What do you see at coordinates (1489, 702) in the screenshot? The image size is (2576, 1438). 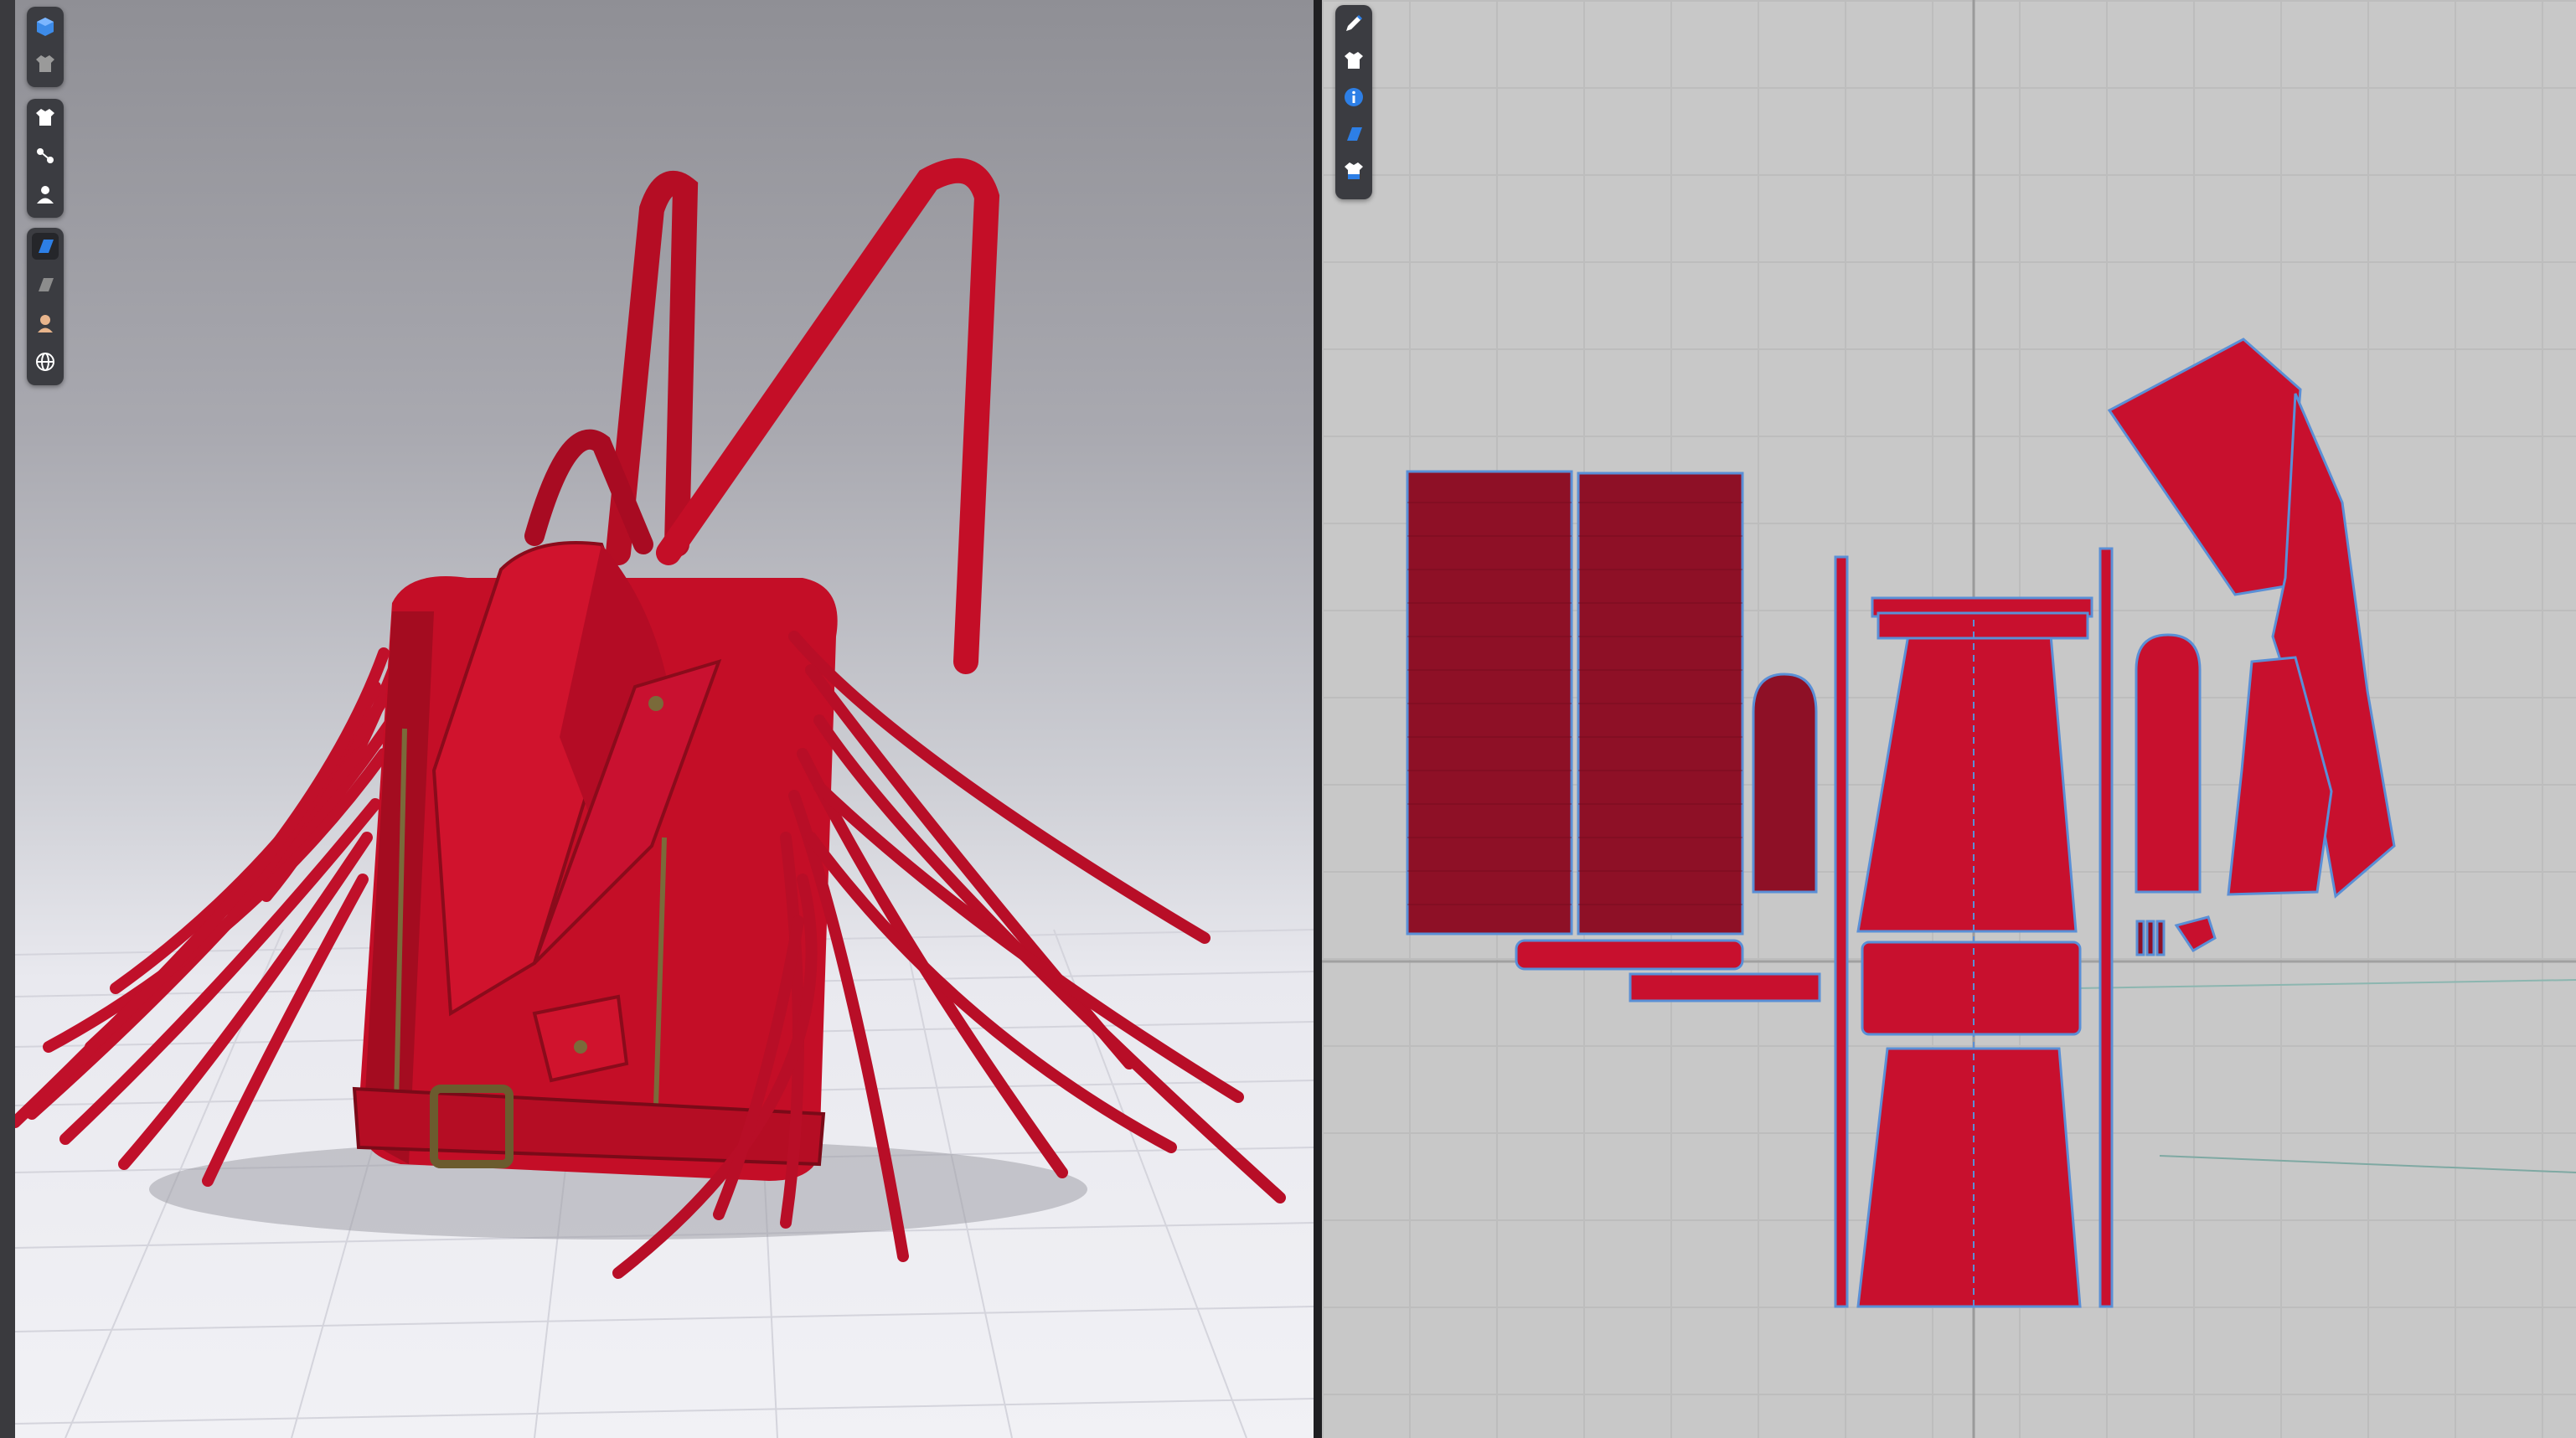 I see `pattern-piece-fringe-left` at bounding box center [1489, 702].